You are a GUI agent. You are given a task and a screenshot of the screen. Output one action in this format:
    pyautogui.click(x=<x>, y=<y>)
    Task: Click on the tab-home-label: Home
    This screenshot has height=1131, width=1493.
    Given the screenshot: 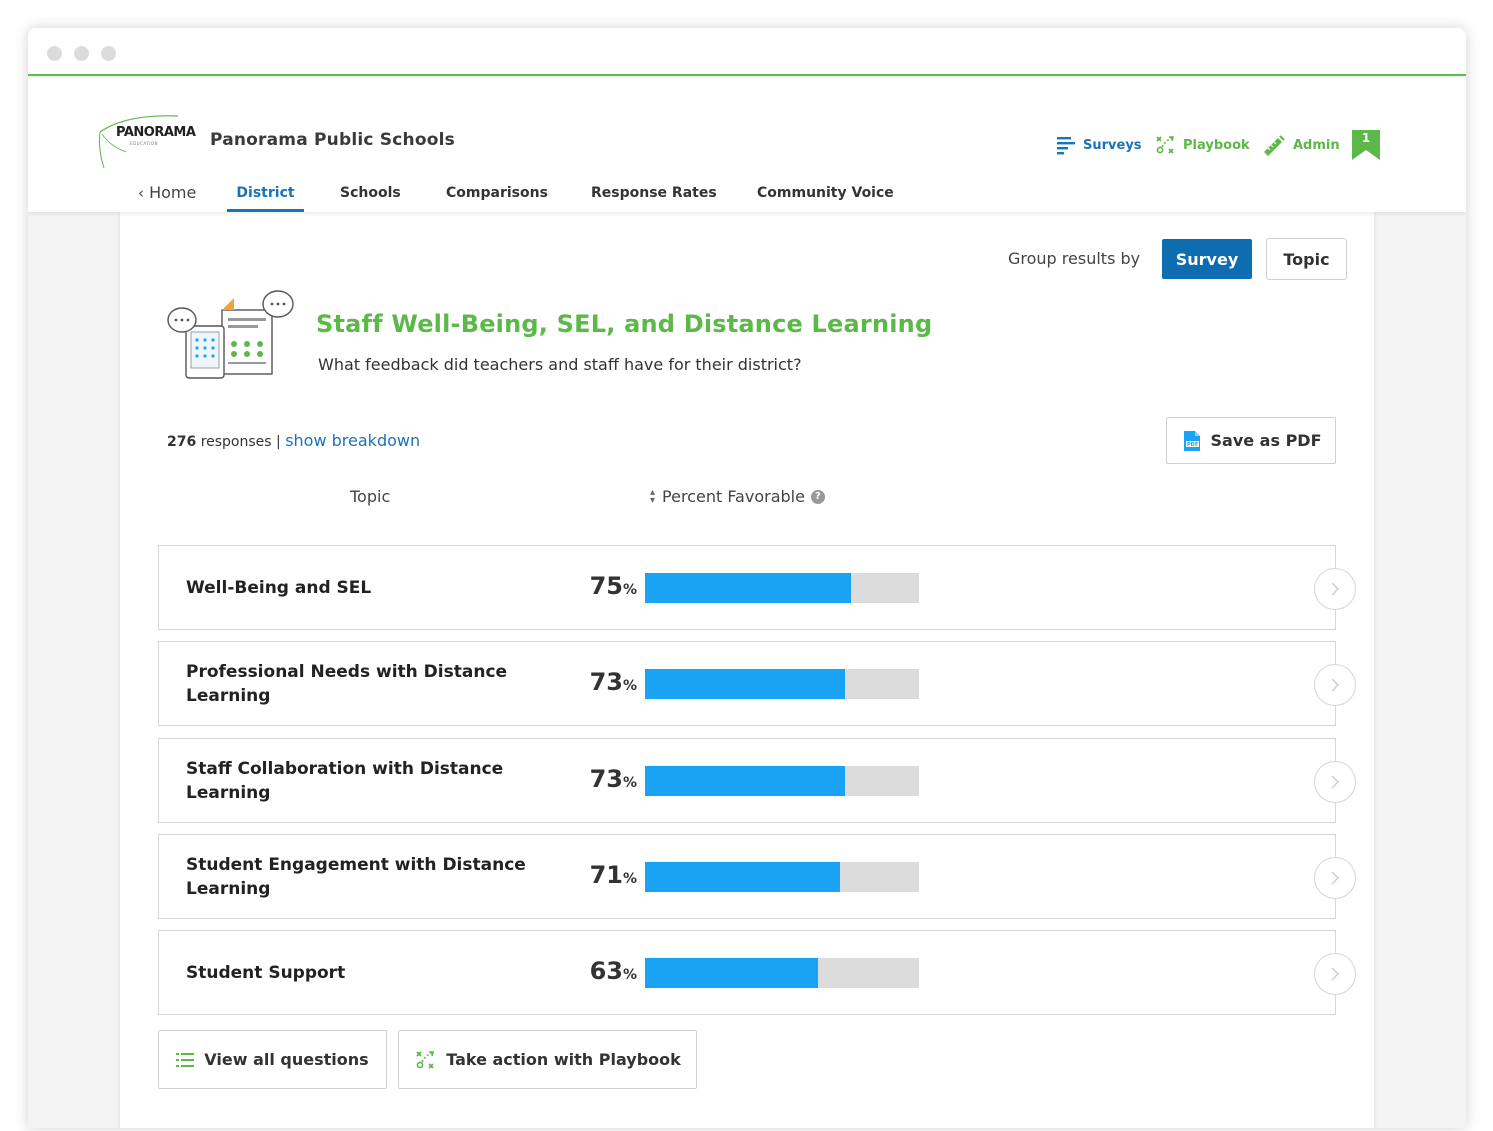 What is the action you would take?
    pyautogui.click(x=173, y=192)
    